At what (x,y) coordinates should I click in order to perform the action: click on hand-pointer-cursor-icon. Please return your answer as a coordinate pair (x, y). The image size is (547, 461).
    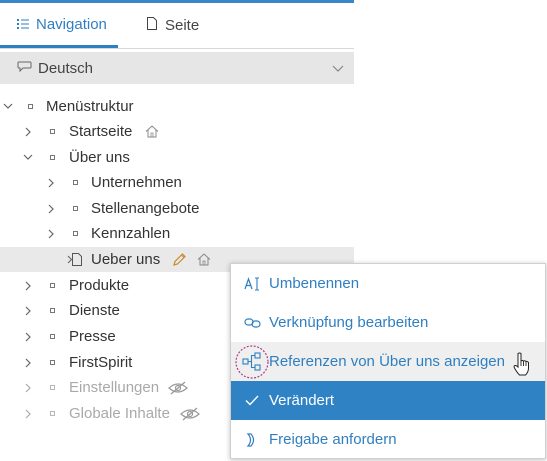
    Looking at the image, I should click on (521, 366).